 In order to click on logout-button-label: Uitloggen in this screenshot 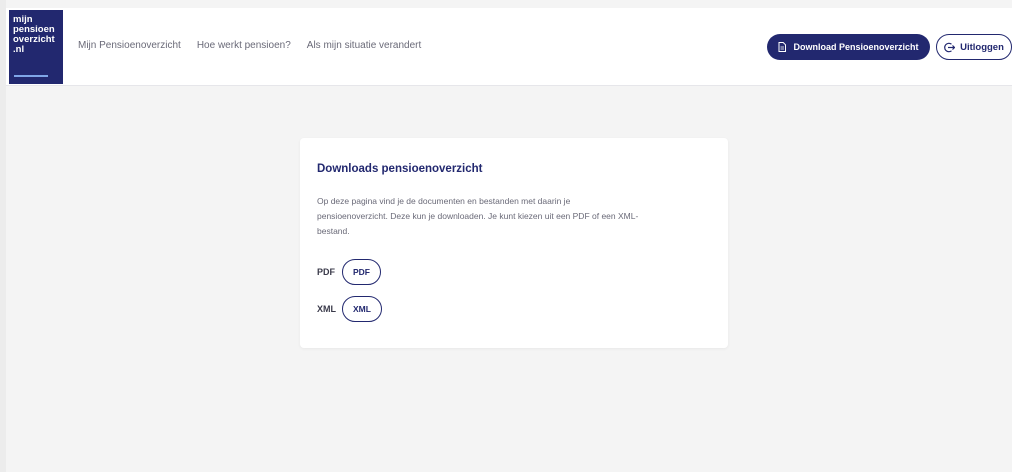, I will do `click(982, 47)`.